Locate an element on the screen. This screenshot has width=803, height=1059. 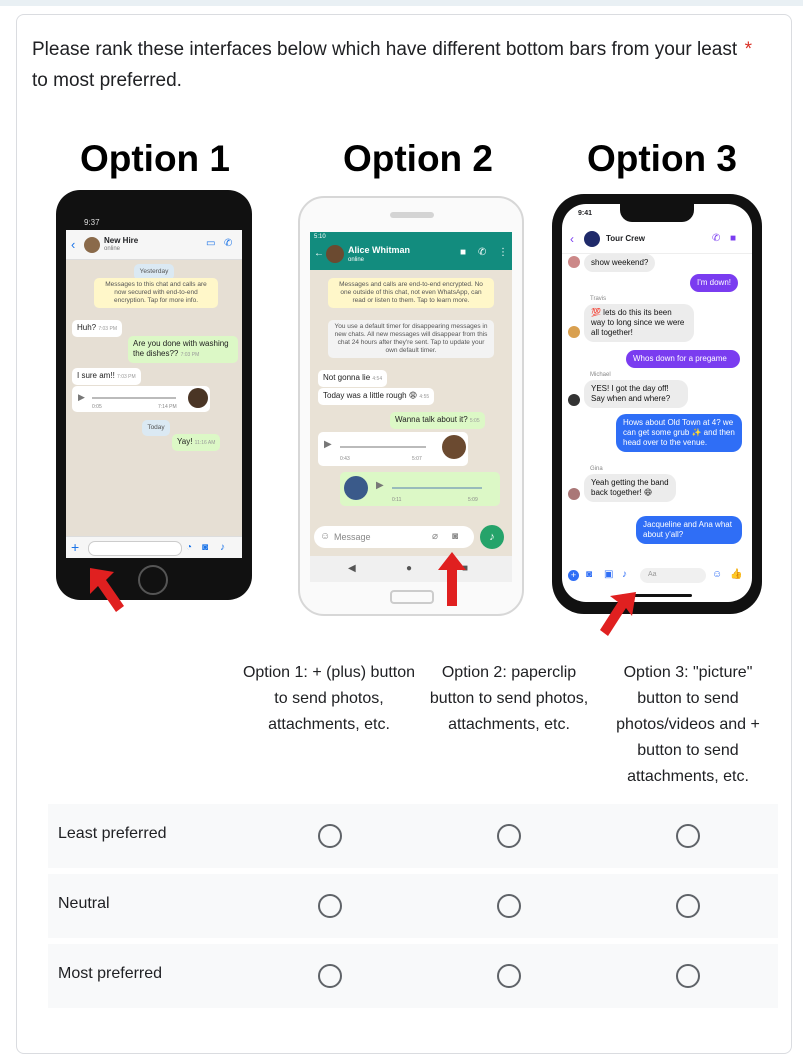
grid-row-label: Least preferred is located at coordinates (112, 833).